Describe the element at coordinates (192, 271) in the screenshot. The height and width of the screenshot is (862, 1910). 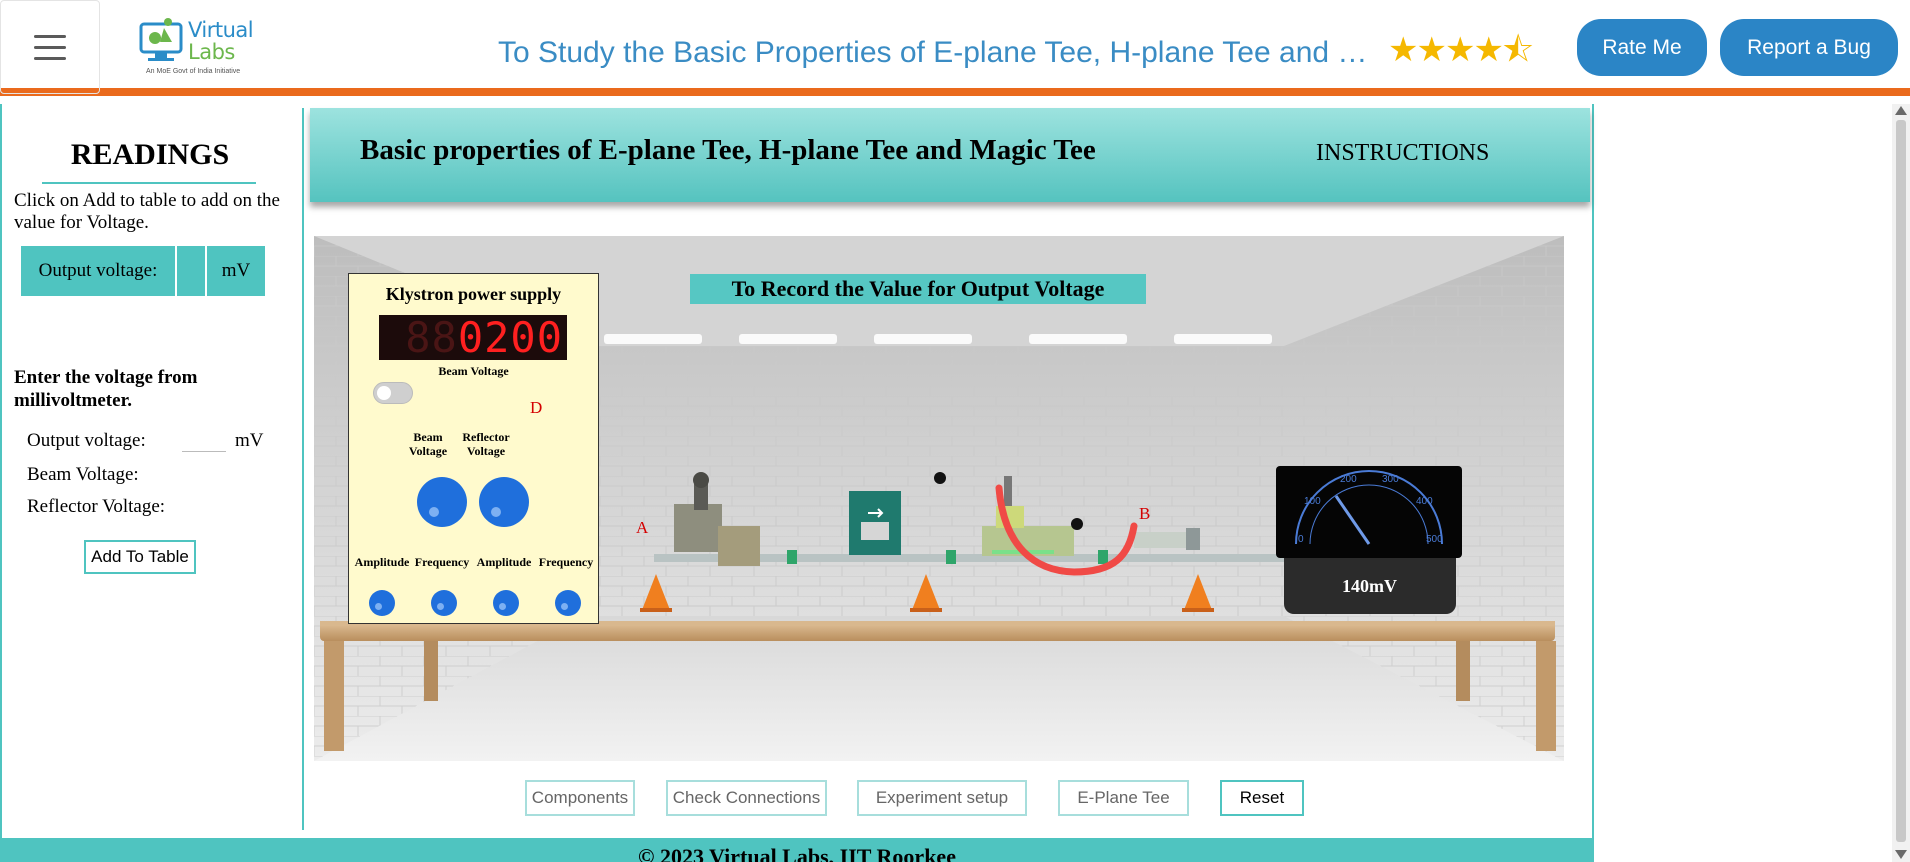
I see `readings-table-value` at that location.